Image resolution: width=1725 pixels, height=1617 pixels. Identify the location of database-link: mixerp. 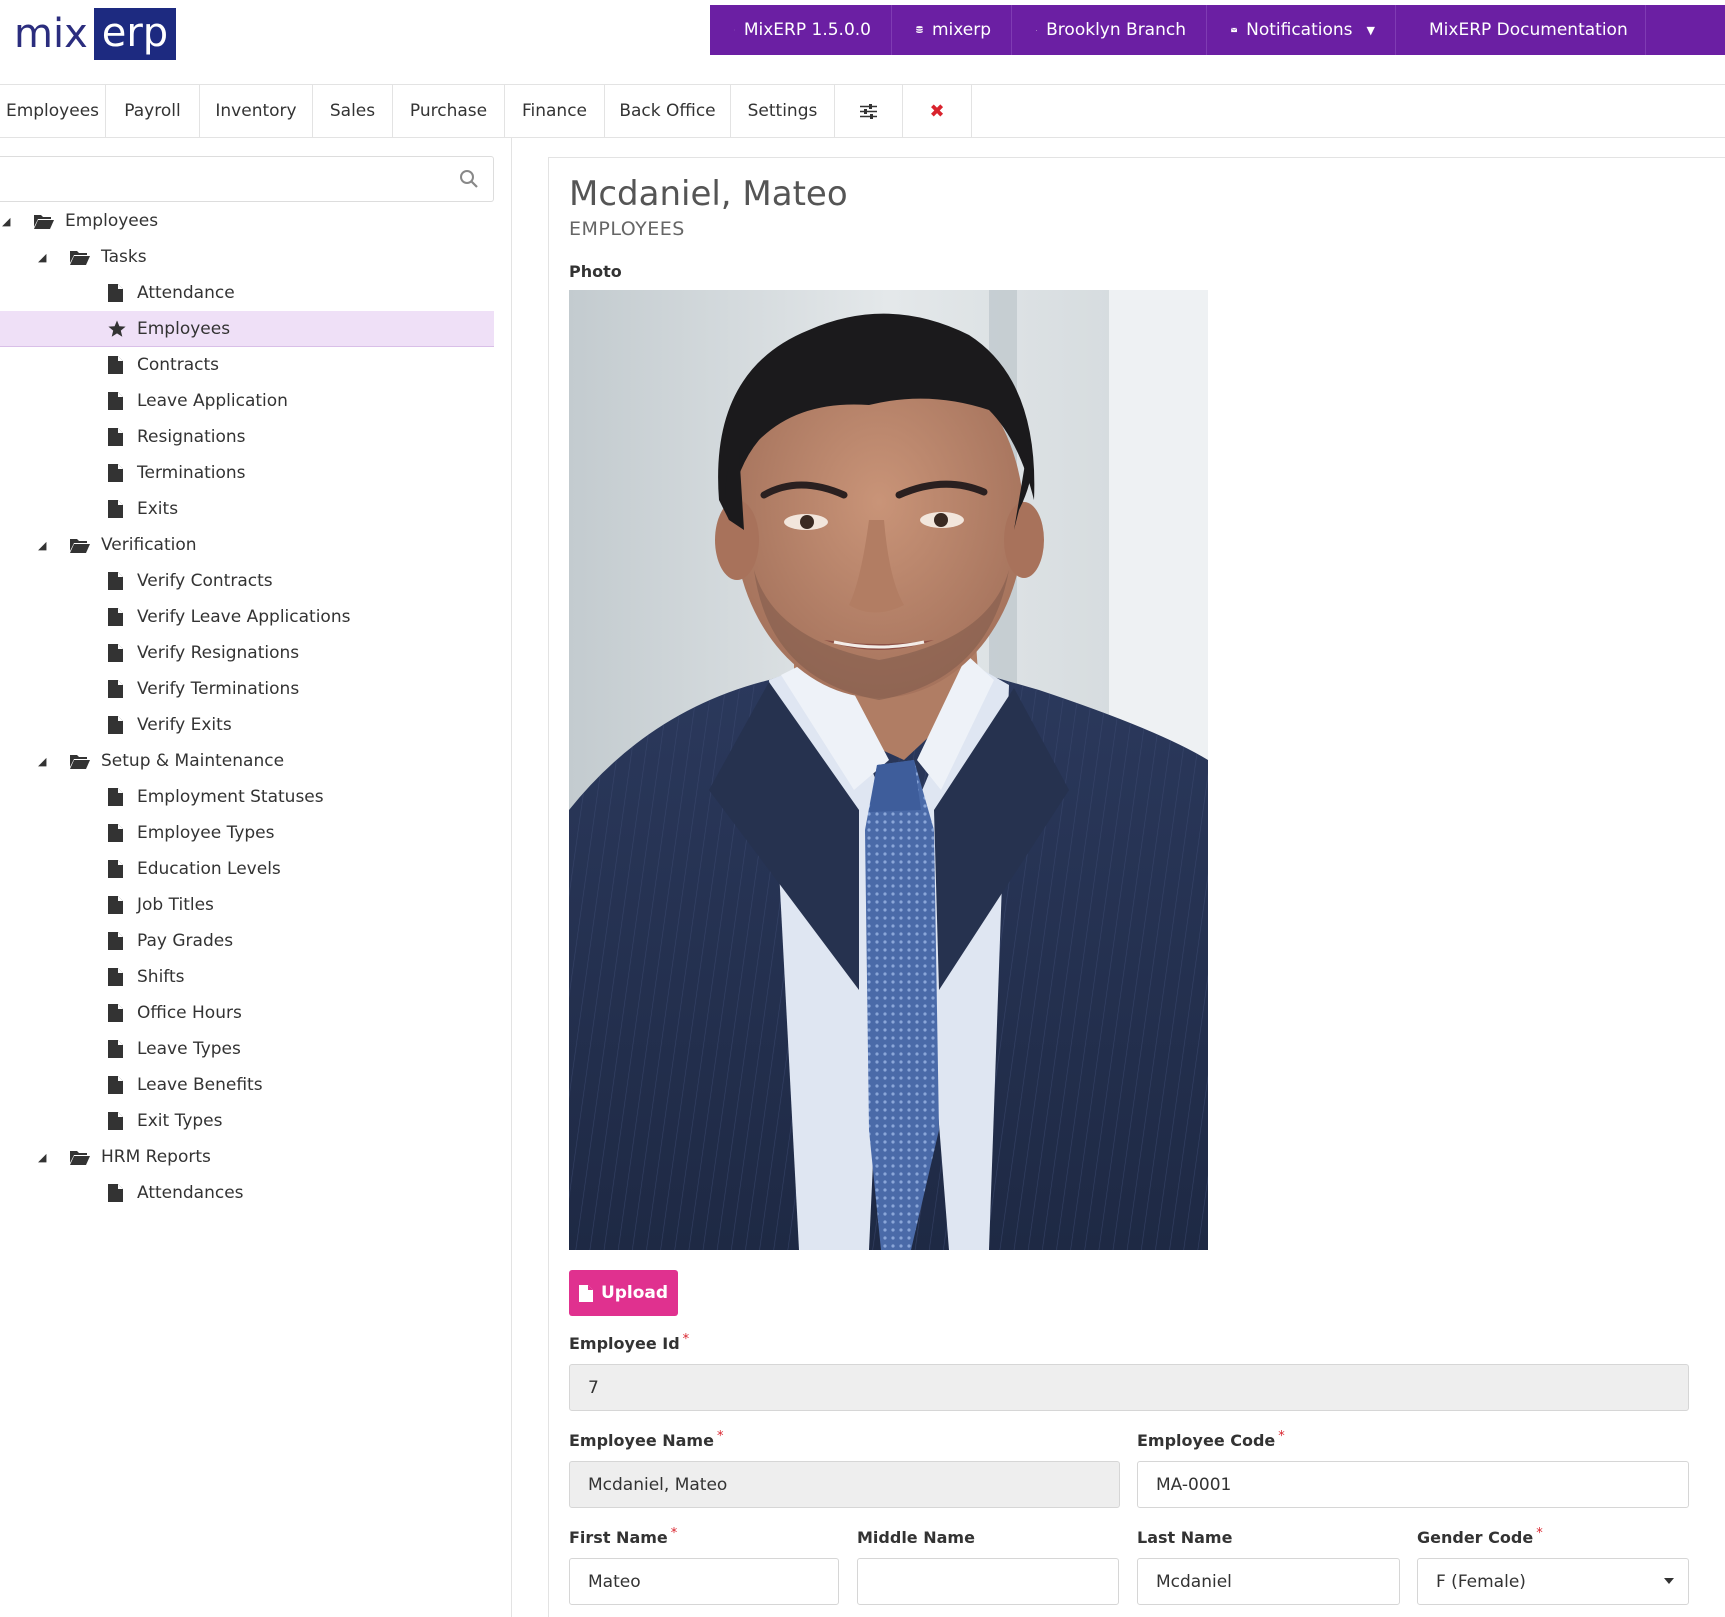
(952, 30).